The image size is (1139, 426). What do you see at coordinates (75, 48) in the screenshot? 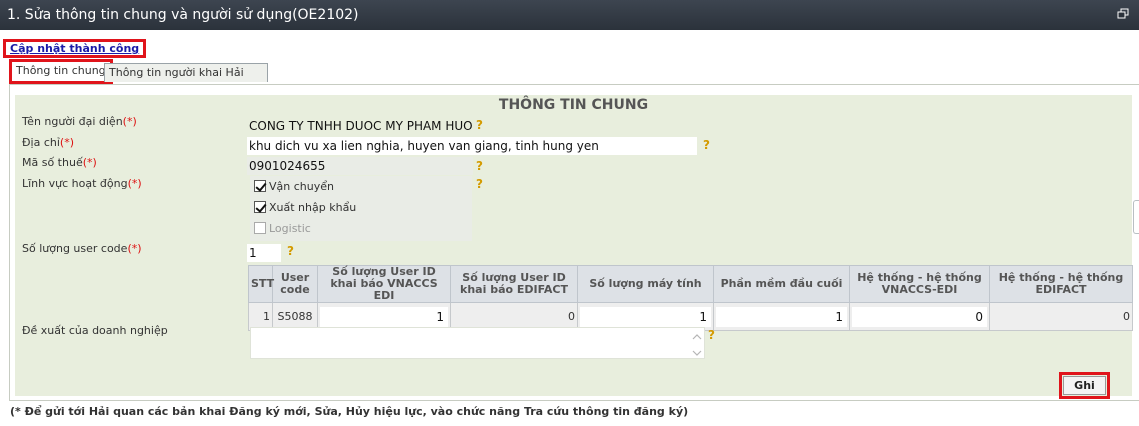
I see `success-message: Cập nhật thành công` at bounding box center [75, 48].